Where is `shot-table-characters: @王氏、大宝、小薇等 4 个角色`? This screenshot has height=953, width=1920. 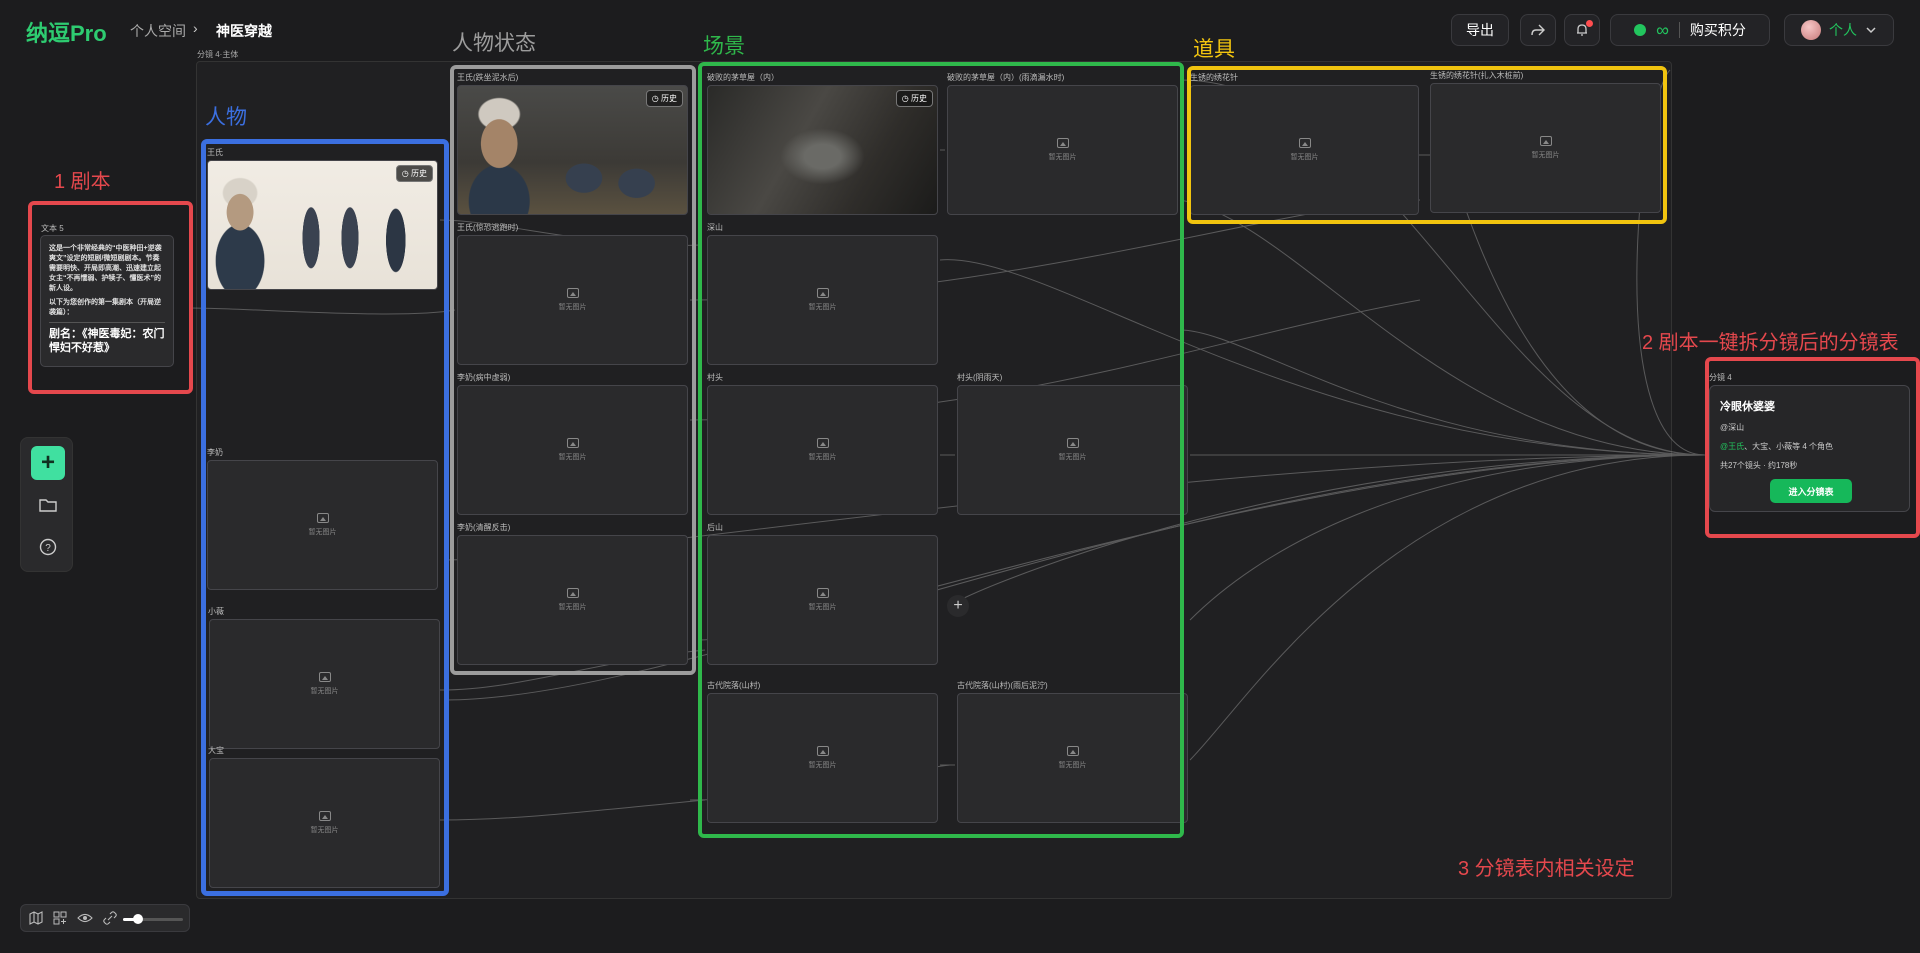
shot-table-characters: @王氏、大宝、小薇等 4 个角色 is located at coordinates (1809, 446).